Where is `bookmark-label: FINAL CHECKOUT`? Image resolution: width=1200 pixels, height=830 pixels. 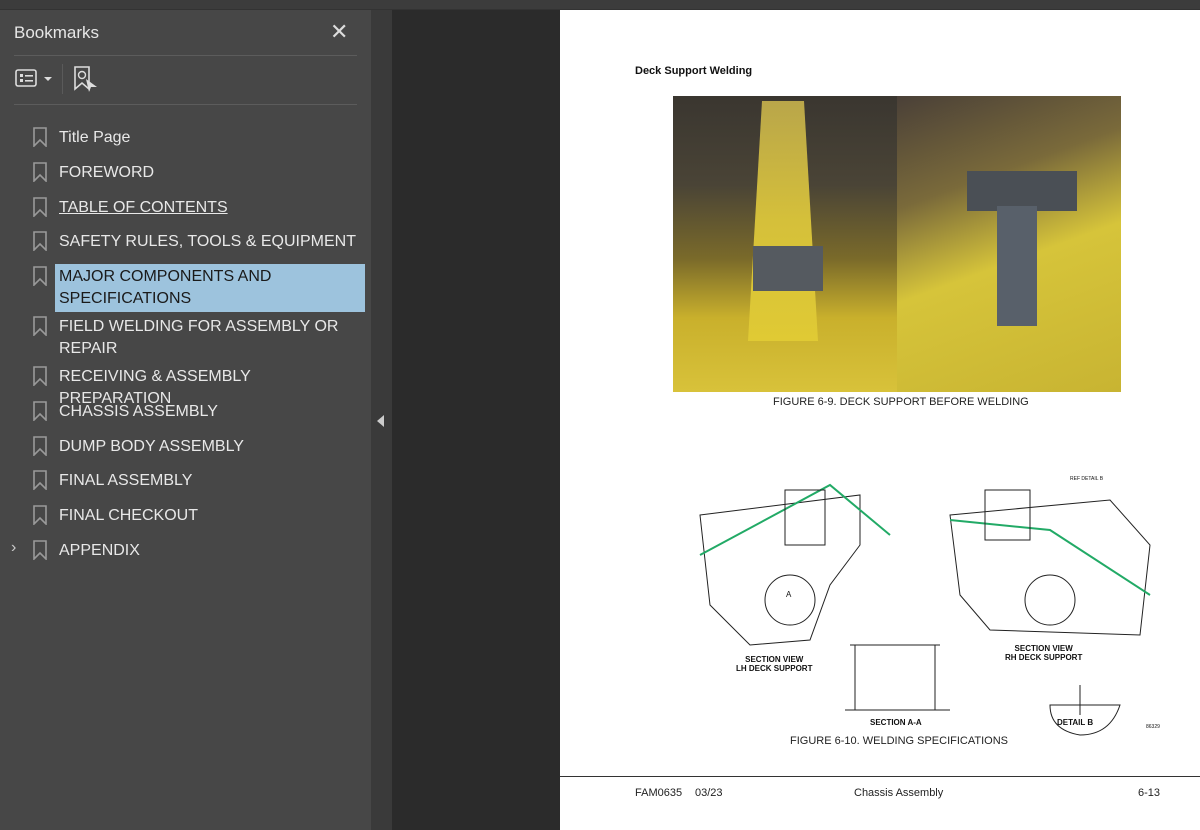
bookmark-label: FINAL CHECKOUT is located at coordinates (128, 515).